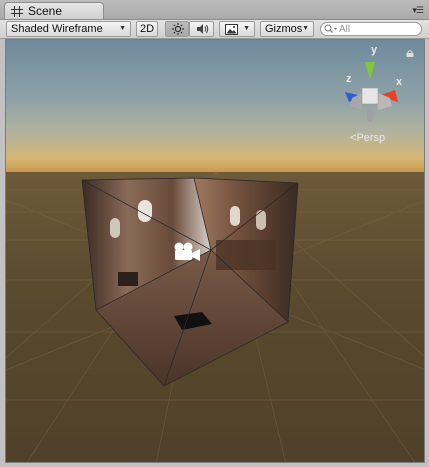 This screenshot has width=429, height=467. I want to click on 2d-toggle-button: 2D, so click(147, 29).